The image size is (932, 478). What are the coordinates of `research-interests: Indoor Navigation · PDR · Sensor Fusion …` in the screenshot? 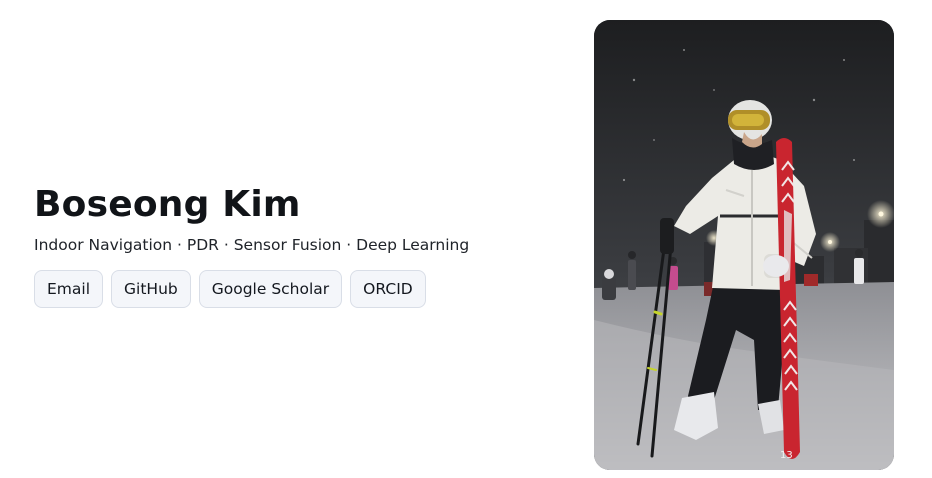 It's located at (252, 245).